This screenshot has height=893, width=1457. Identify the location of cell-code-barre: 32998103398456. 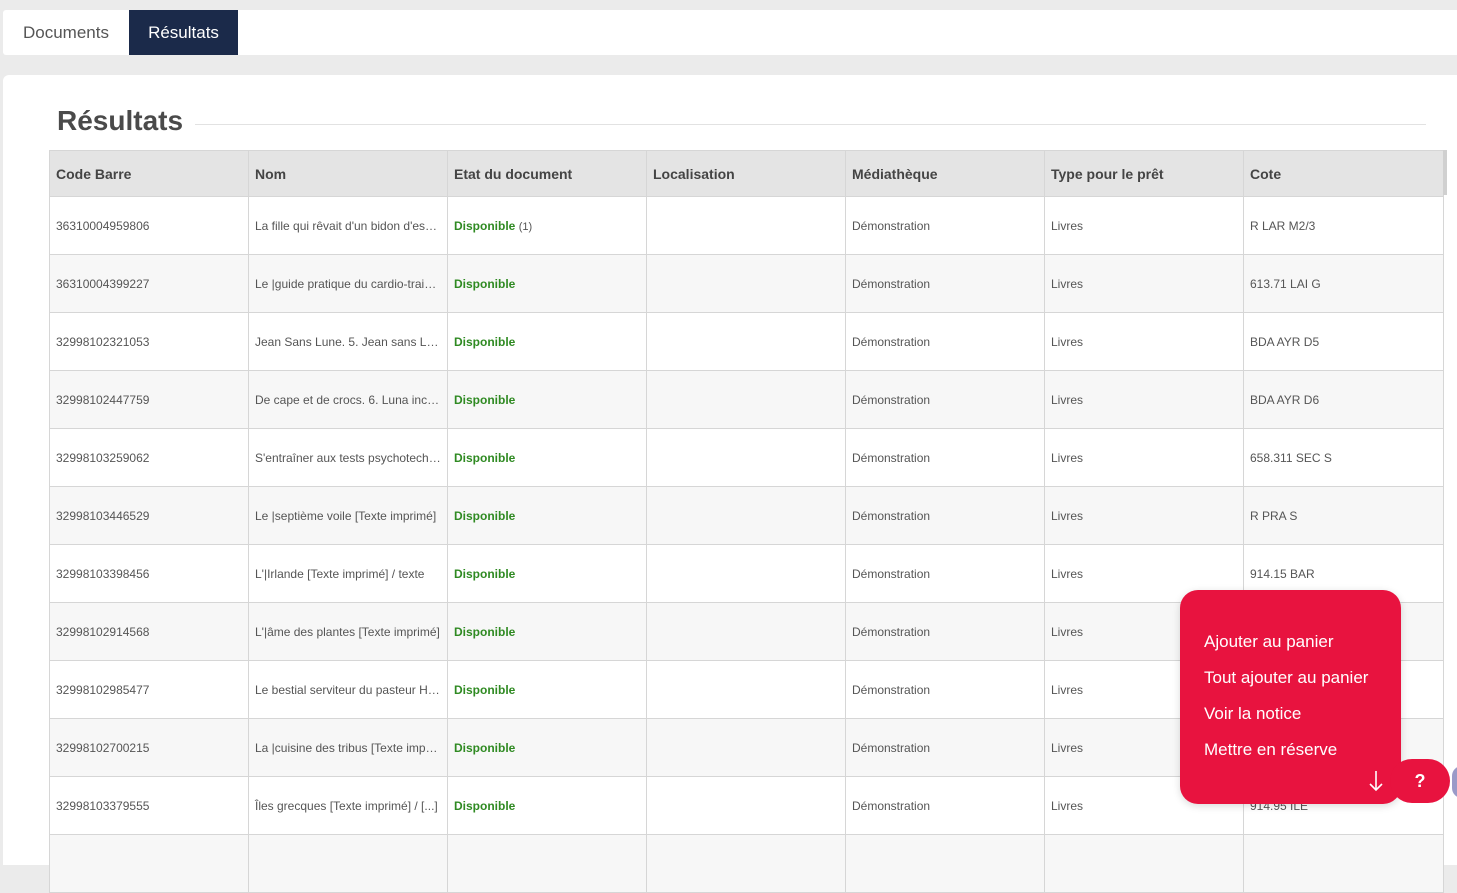
(149, 573).